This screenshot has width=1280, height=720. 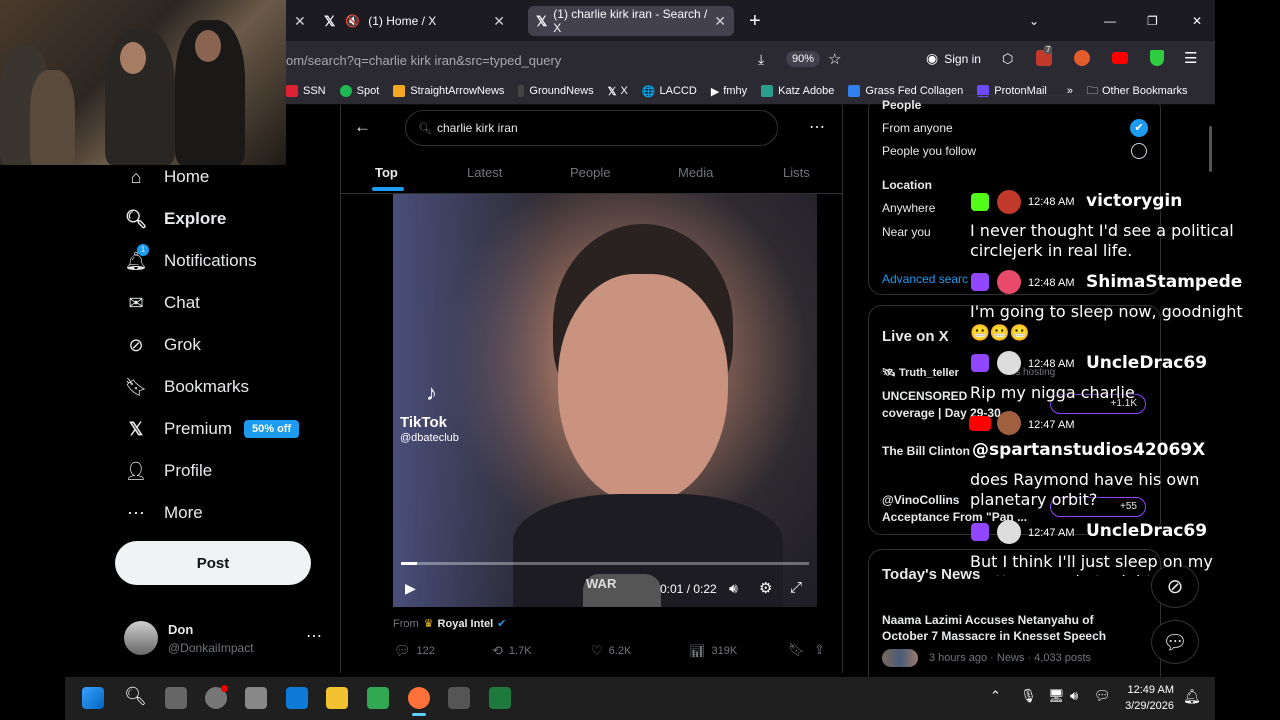 What do you see at coordinates (448, 91) in the screenshot?
I see `bookmark-straightarrownews: StraightArrowNews` at bounding box center [448, 91].